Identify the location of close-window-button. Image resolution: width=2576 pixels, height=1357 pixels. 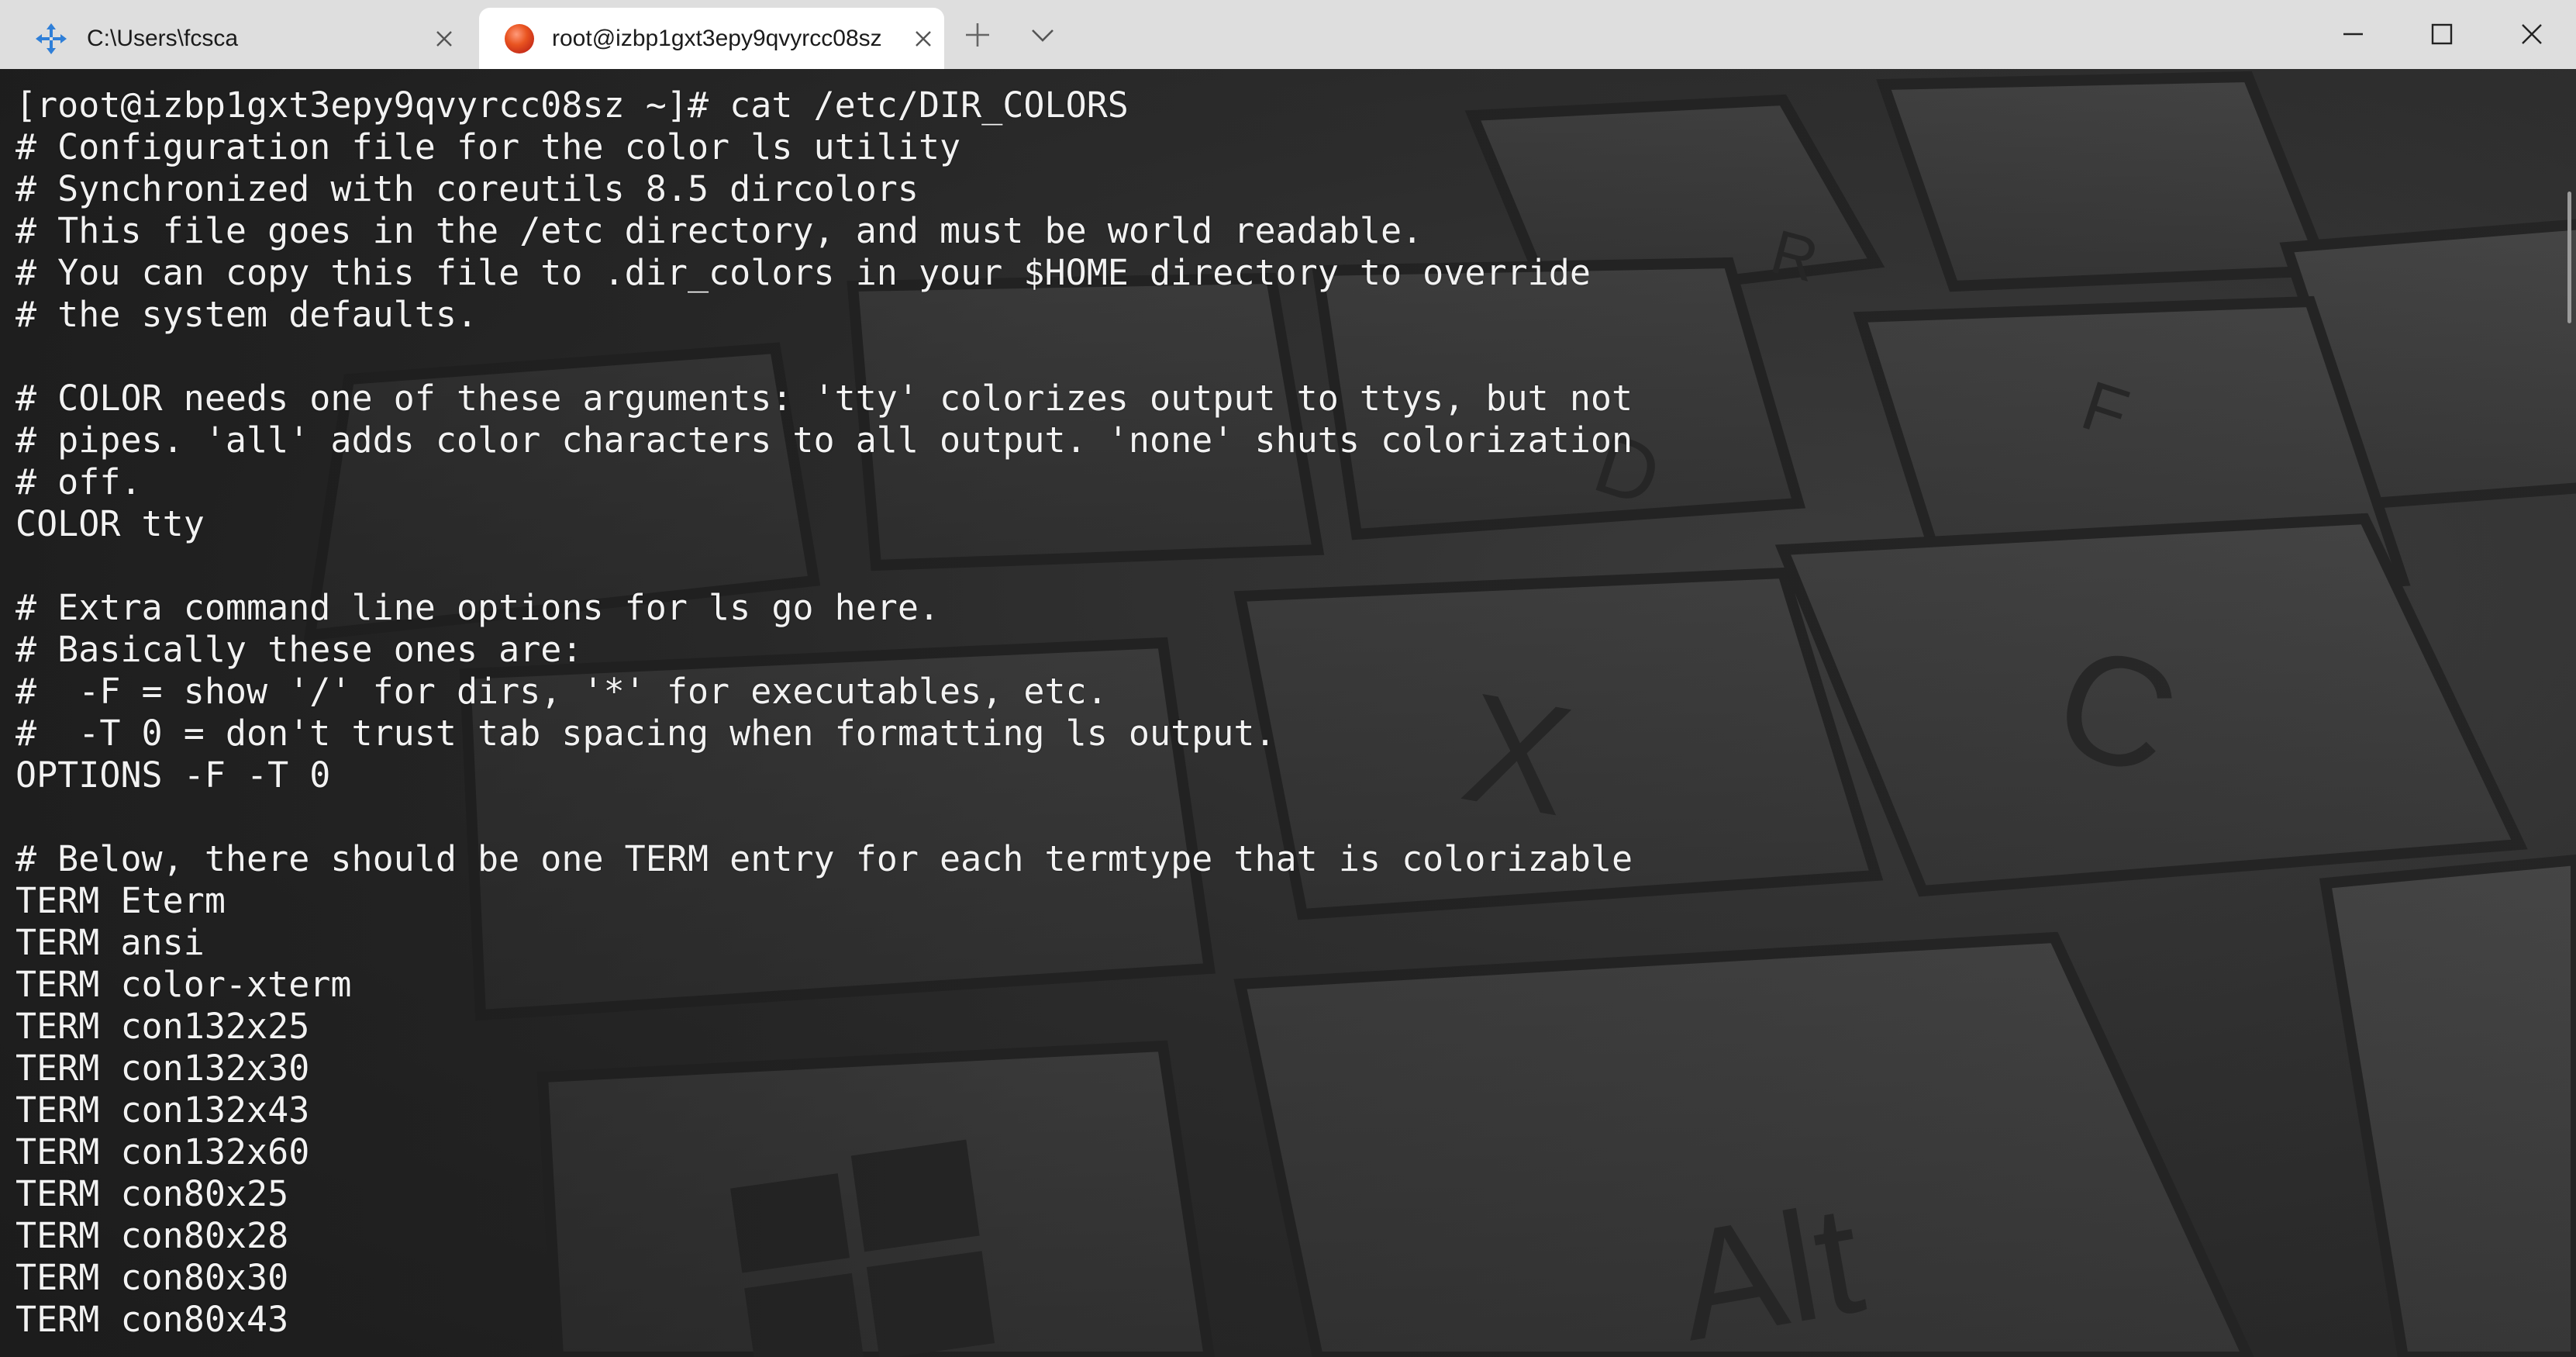
(2532, 35).